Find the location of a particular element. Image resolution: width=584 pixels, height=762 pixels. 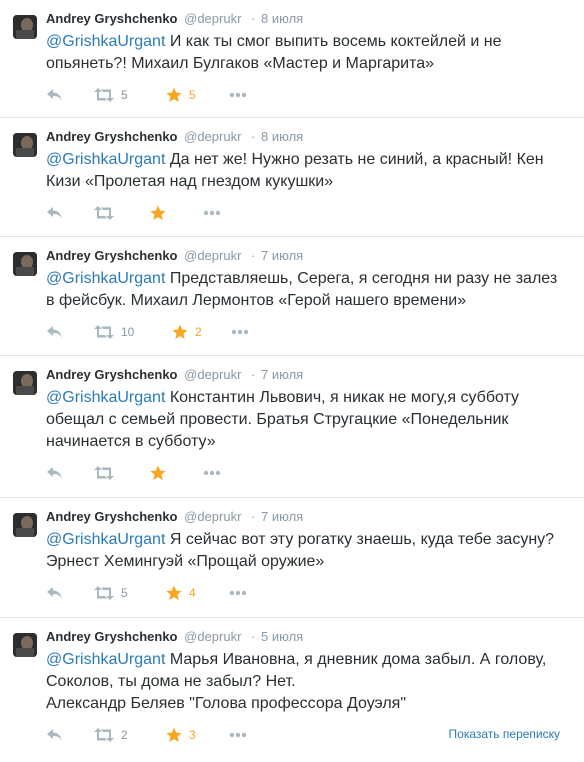

tweet-timestamp: 5 июля is located at coordinates (282, 636).